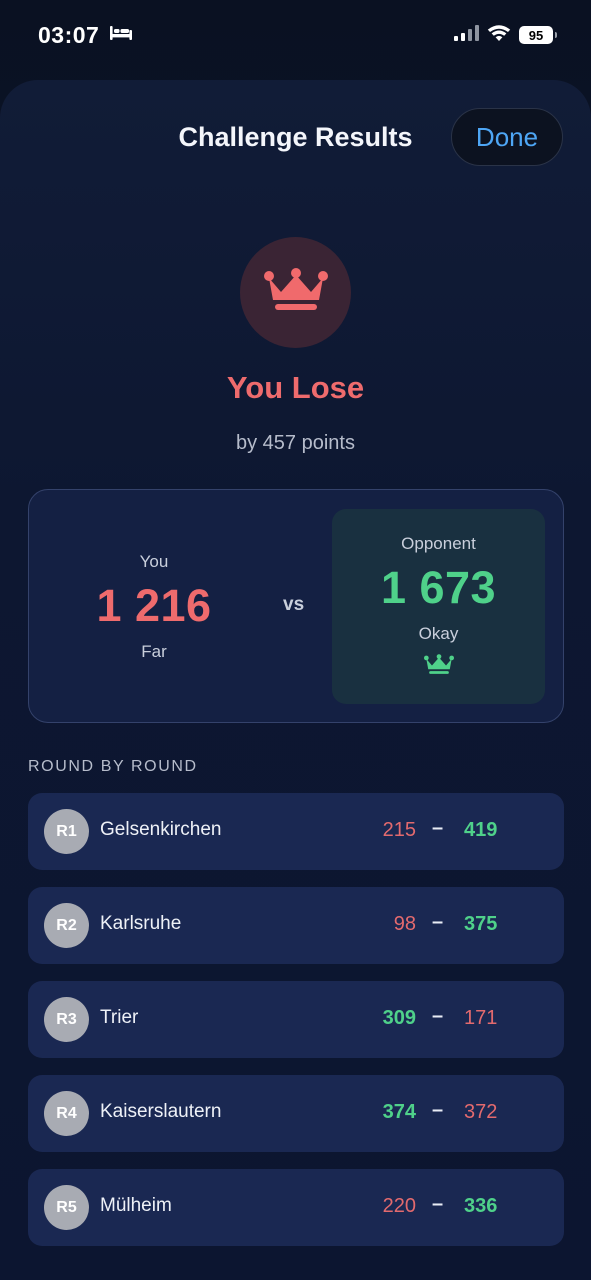 This screenshot has width=591, height=1280. Describe the element at coordinates (66, 831) in the screenshot. I see `round-badge: R1` at that location.